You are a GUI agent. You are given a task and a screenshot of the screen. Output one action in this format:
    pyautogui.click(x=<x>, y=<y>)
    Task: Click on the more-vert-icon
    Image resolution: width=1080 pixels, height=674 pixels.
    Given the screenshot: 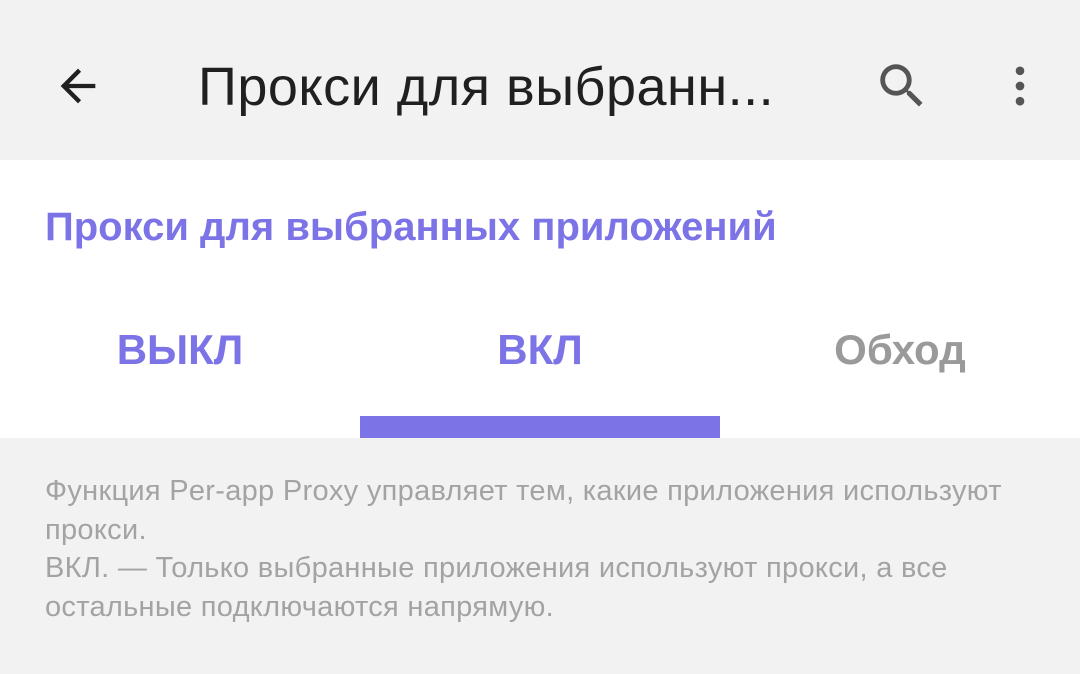 What is the action you would take?
    pyautogui.click(x=1020, y=86)
    